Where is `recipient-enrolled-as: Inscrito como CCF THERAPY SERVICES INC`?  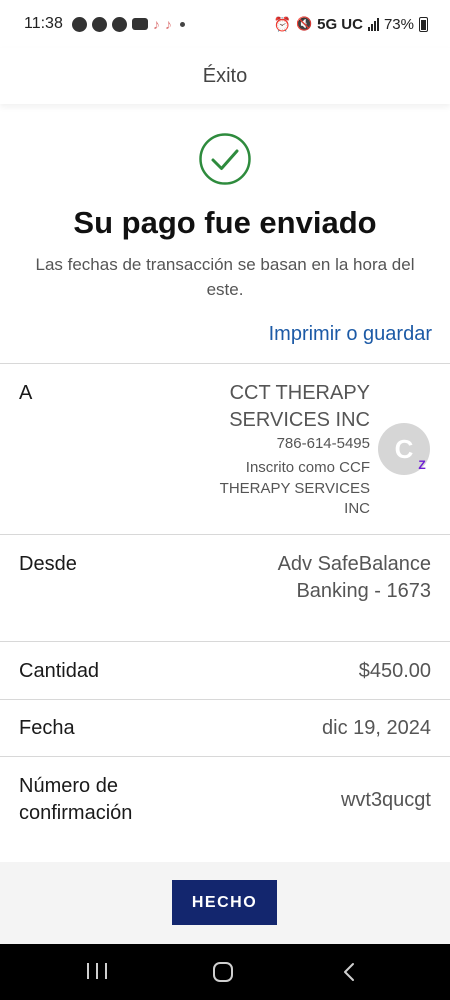
recipient-enrolled-as: Inscrito como CCF THERAPY SERVICES INC is located at coordinates (294, 488).